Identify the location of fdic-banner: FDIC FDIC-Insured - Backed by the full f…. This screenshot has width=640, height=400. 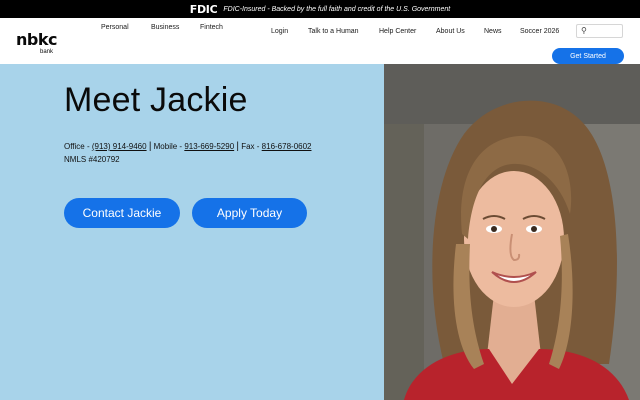
(320, 9).